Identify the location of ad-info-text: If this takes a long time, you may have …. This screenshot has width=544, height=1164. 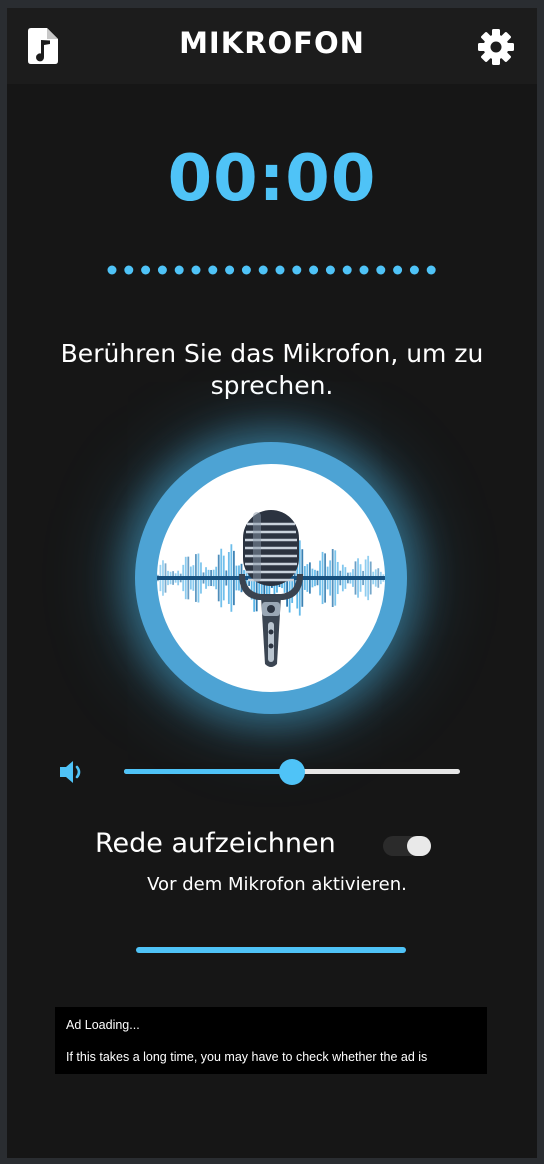
(247, 1057).